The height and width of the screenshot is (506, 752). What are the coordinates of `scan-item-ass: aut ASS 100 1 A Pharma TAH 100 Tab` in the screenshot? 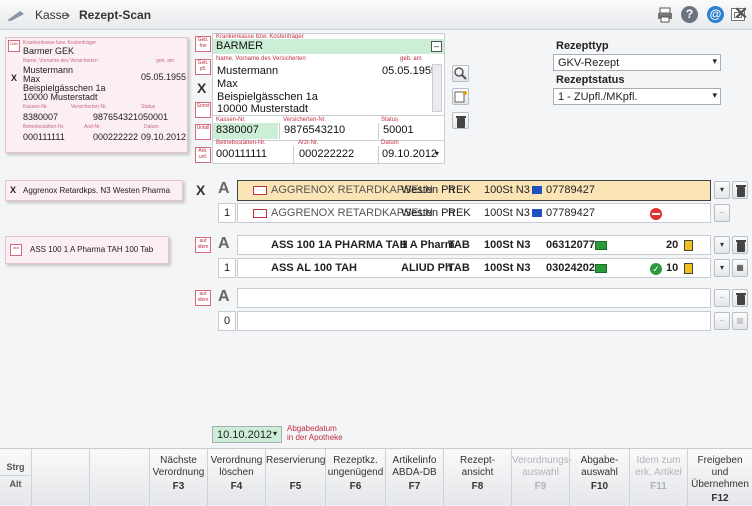 It's located at (87, 250).